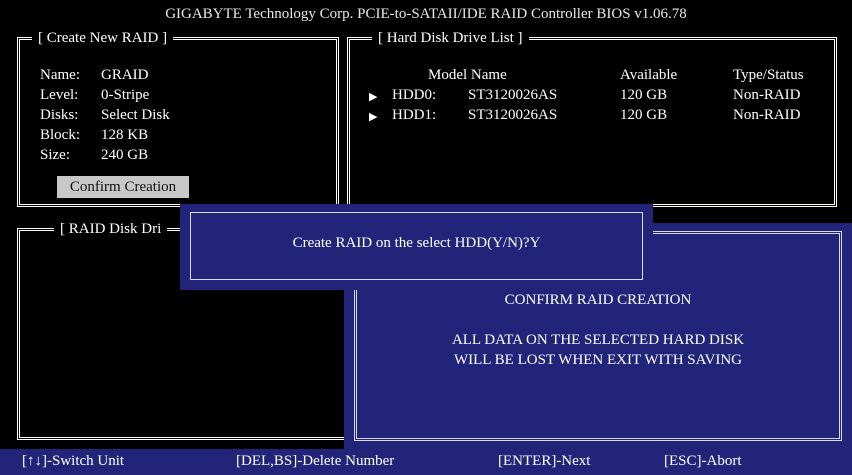 Image resolution: width=852 pixels, height=475 pixels. Describe the element at coordinates (59, 95) in the screenshot. I see `field-level-label: Level:` at that location.